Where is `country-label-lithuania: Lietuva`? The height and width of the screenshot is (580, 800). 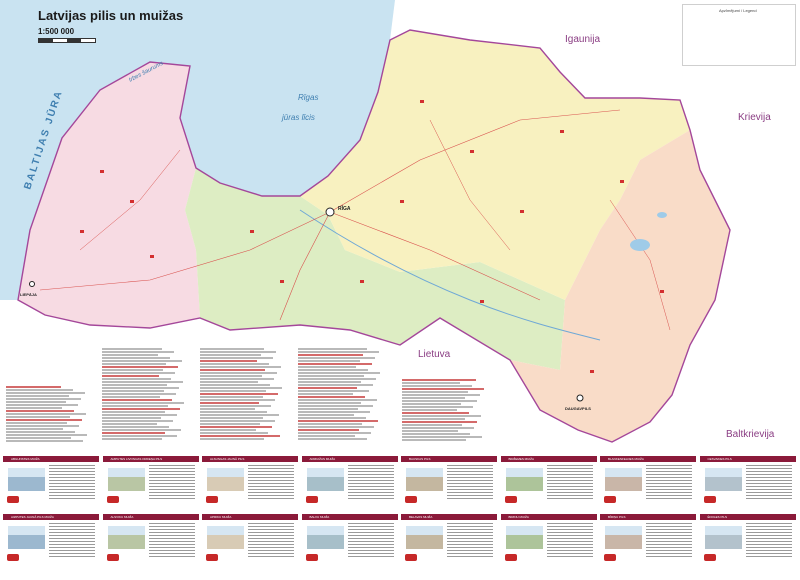
country-label-lithuania: Lietuva is located at coordinates (434, 354).